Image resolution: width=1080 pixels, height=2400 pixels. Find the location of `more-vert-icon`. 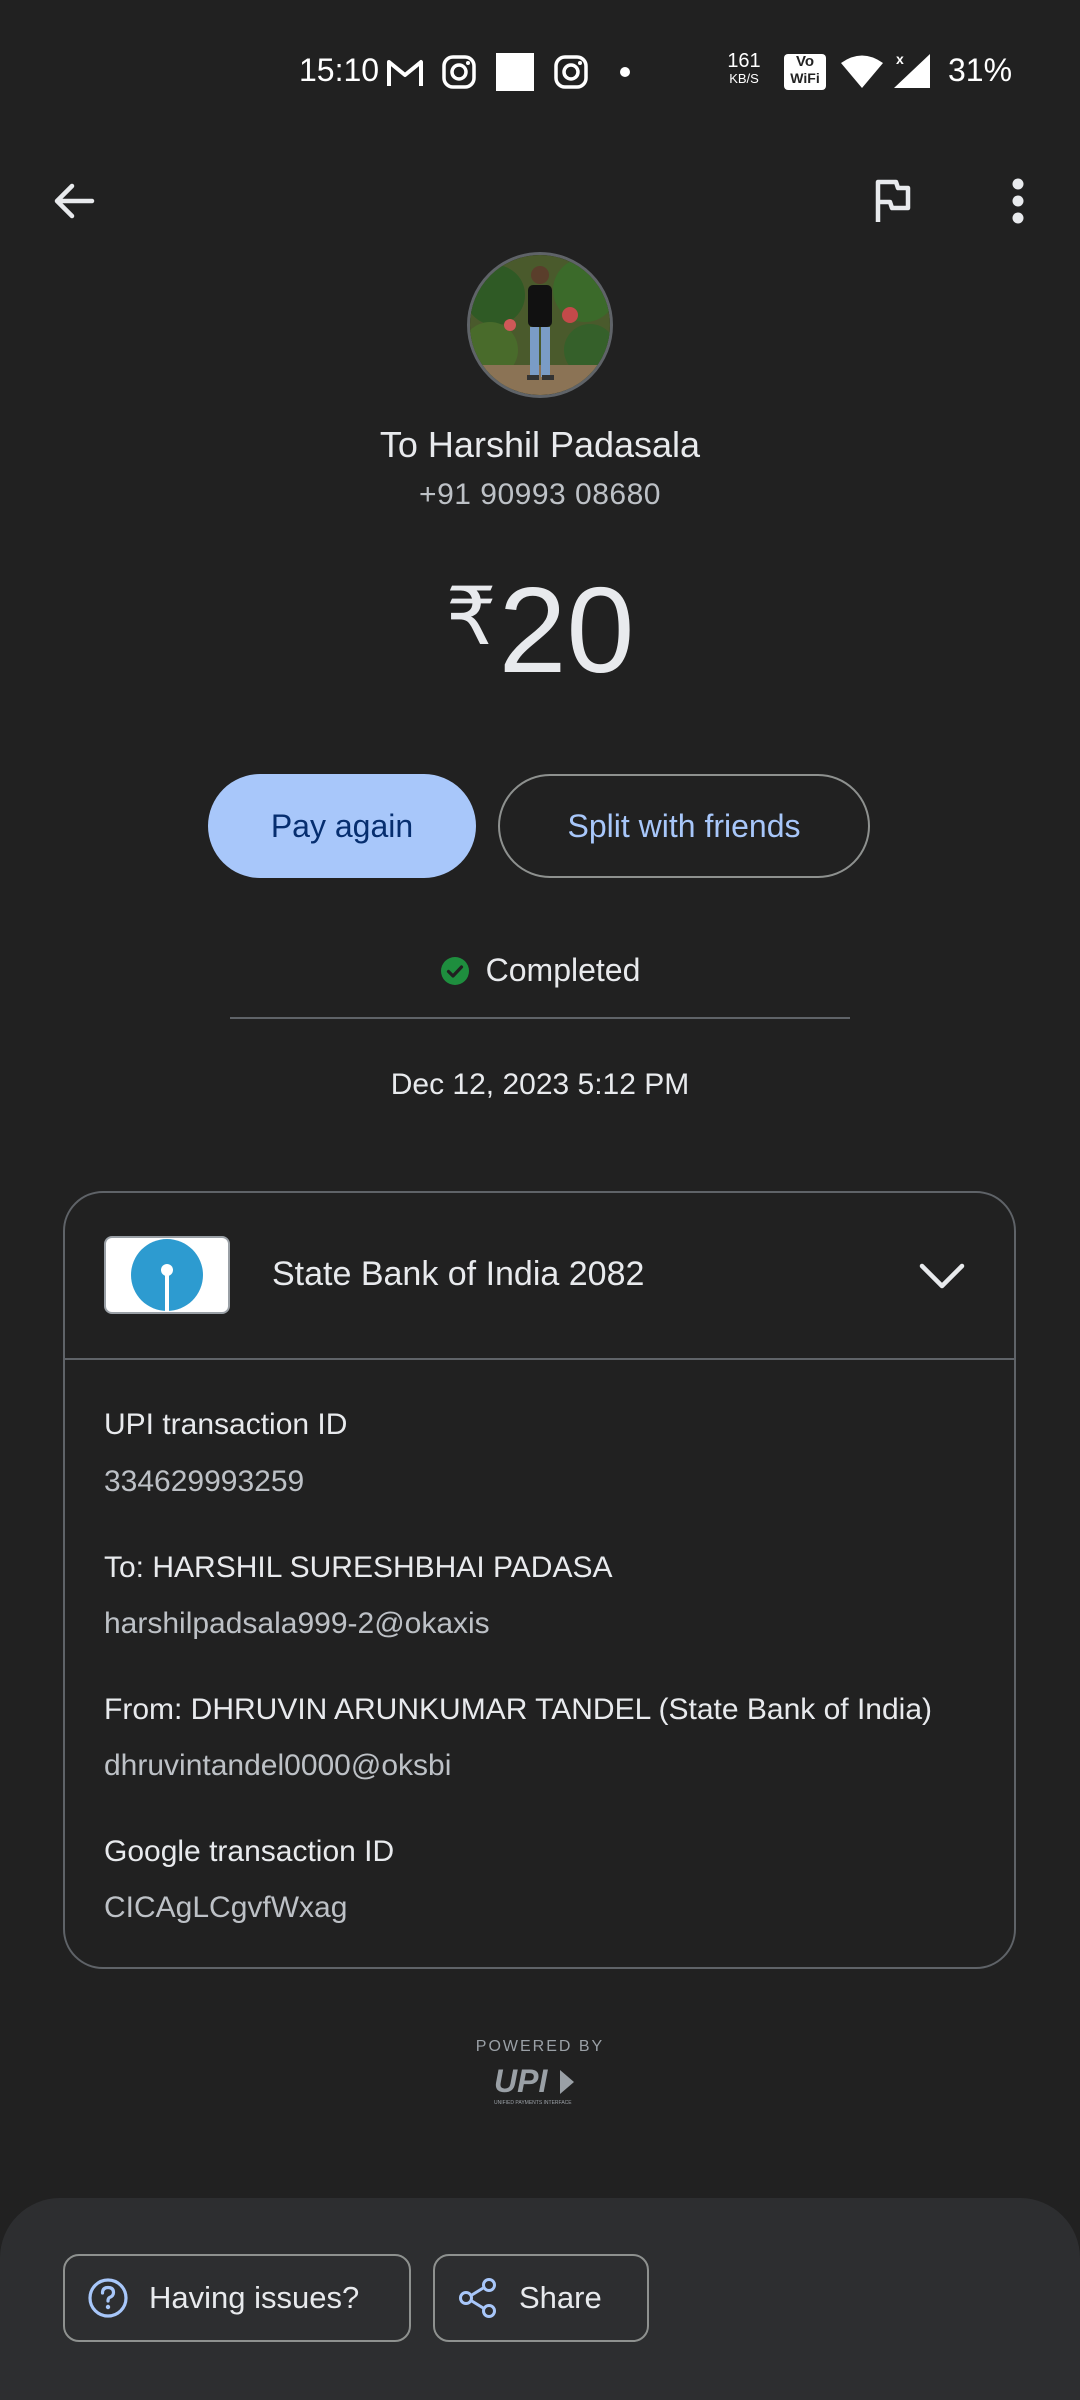

more-vert-icon is located at coordinates (1018, 201).